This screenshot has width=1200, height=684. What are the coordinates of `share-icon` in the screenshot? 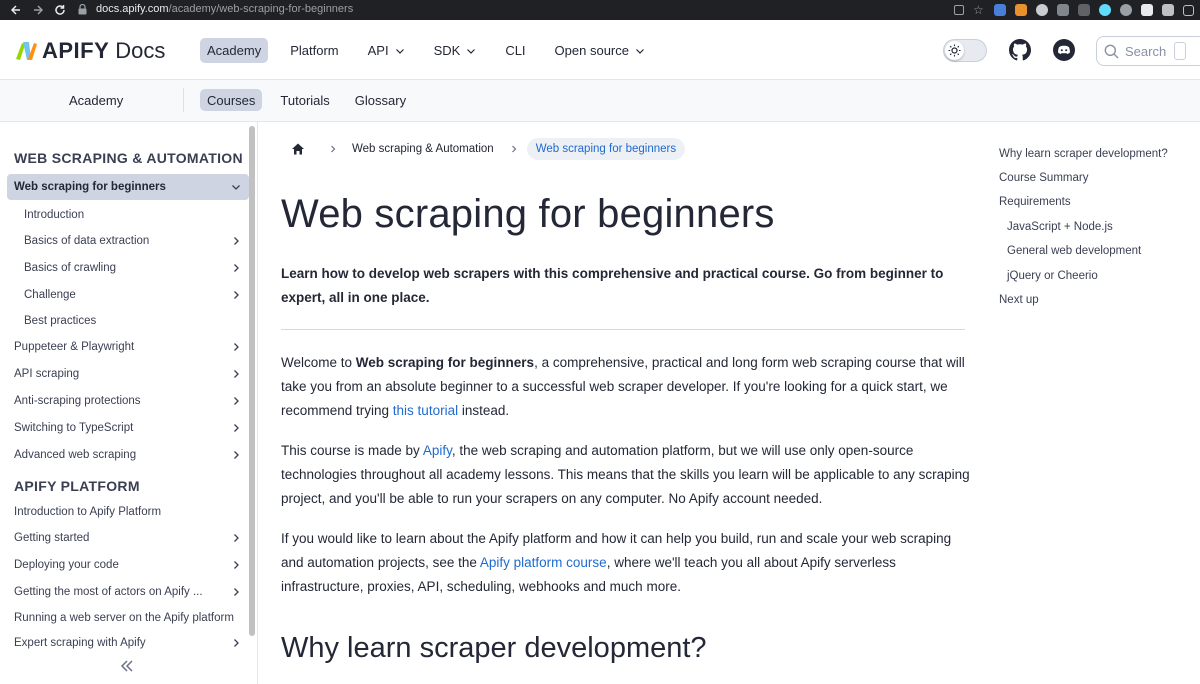 It's located at (959, 10).